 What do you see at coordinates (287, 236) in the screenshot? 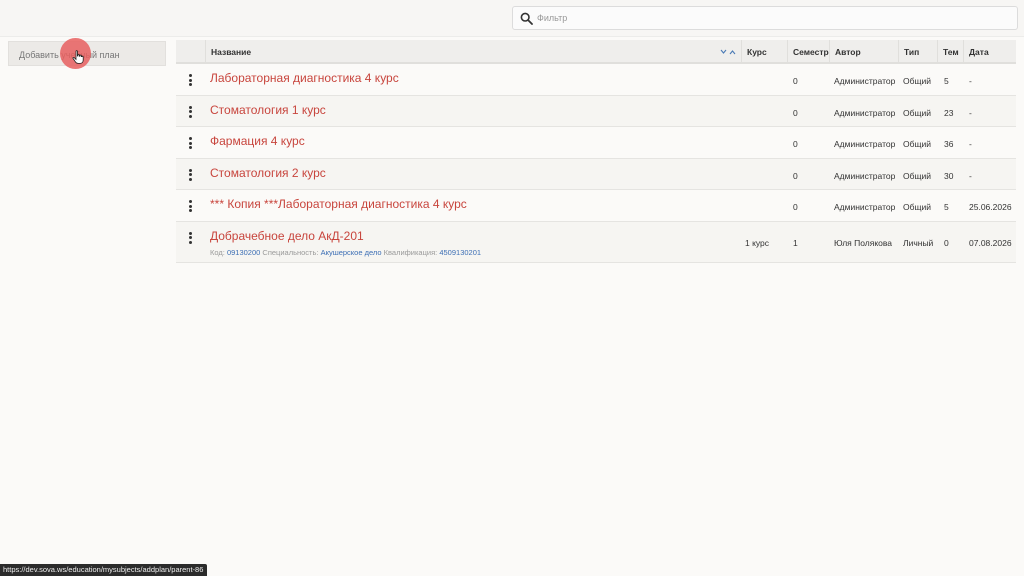
I see `plan-title-link: Добрачебное дело АкД-201` at bounding box center [287, 236].